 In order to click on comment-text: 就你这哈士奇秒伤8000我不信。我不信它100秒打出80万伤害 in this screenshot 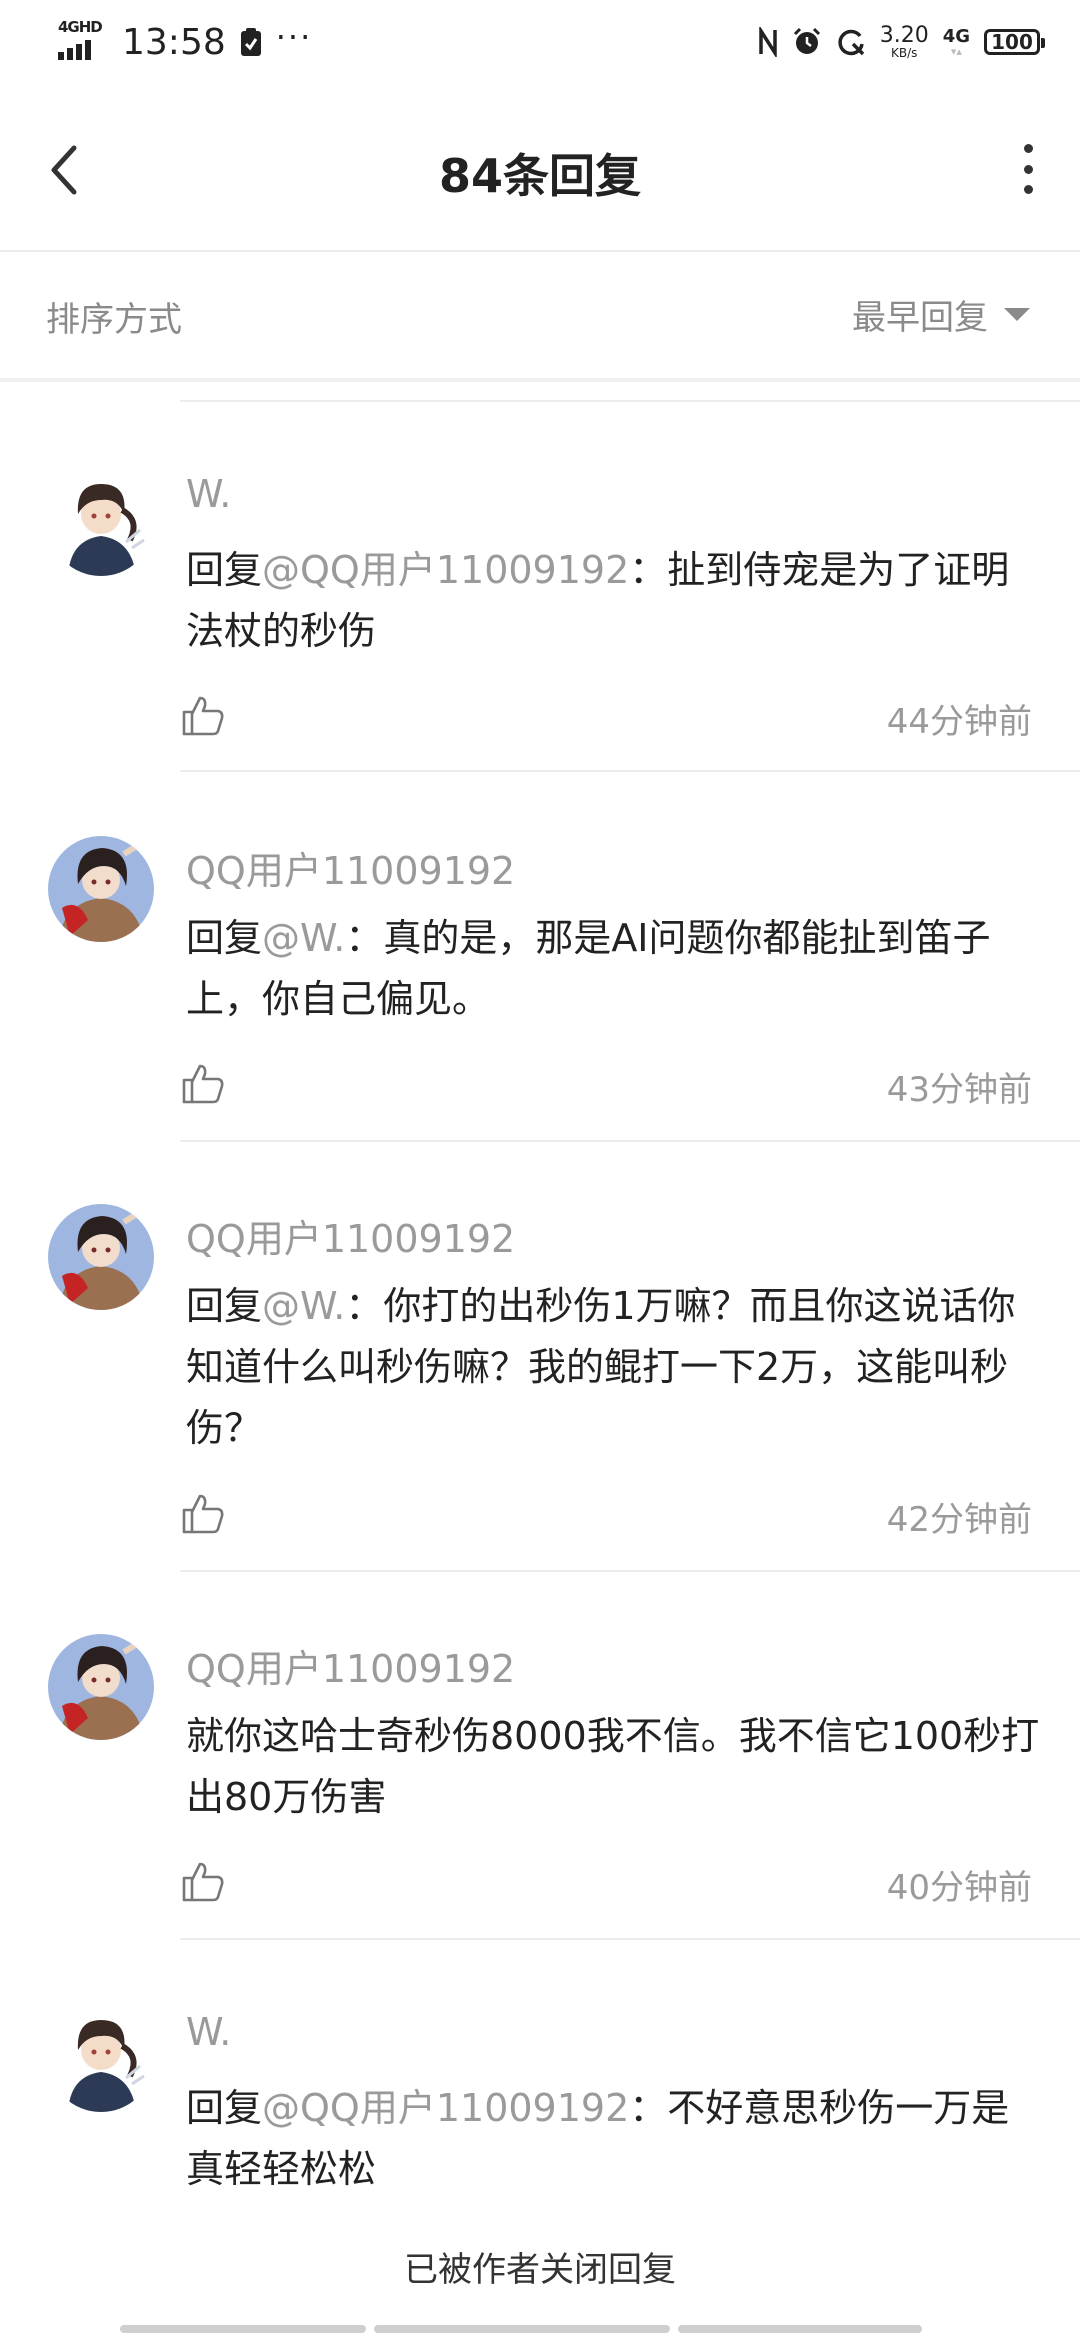, I will do `click(616, 1767)`.